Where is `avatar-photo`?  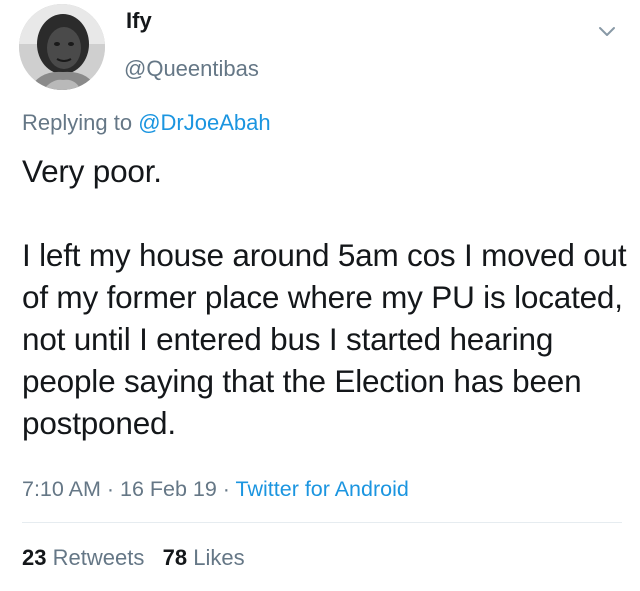 avatar-photo is located at coordinates (62, 47).